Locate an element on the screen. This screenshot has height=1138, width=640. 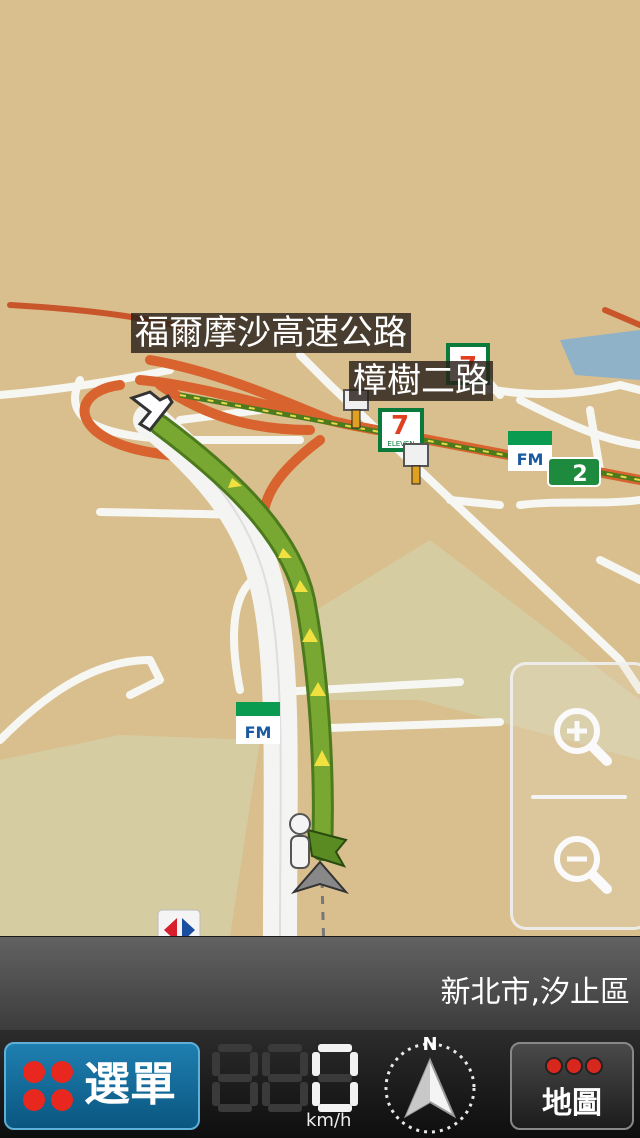
compass-icon: N is located at coordinates (430, 1084).